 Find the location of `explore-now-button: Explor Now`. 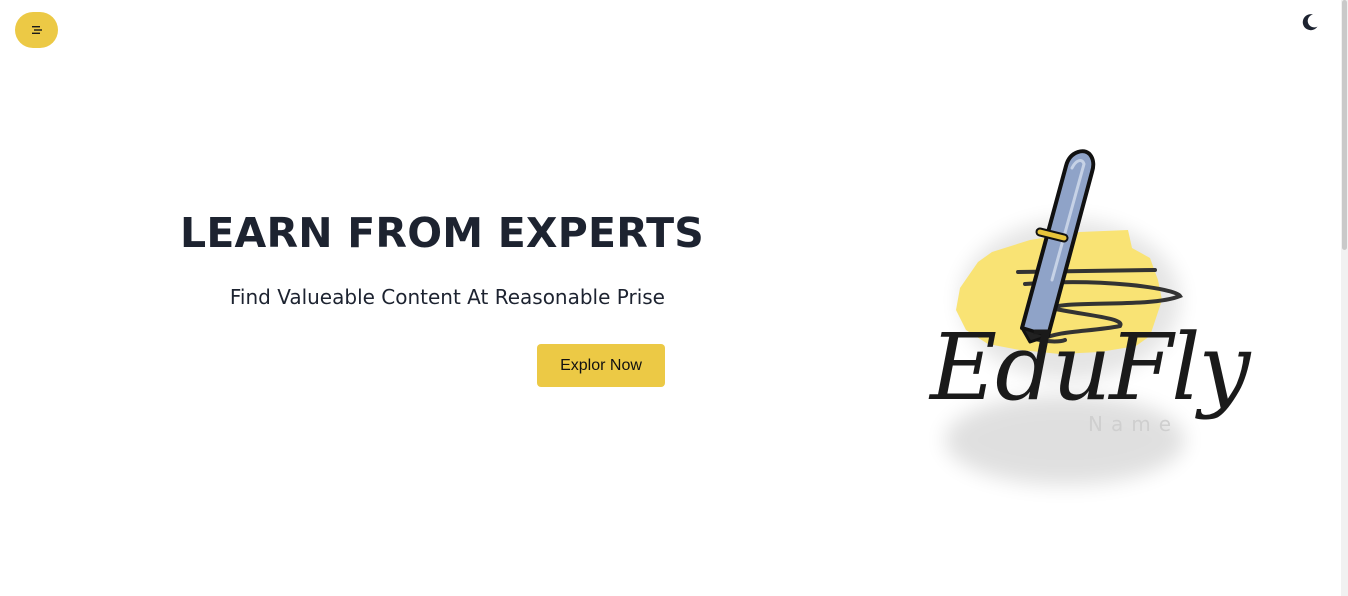

explore-now-button: Explor Now is located at coordinates (601, 365).